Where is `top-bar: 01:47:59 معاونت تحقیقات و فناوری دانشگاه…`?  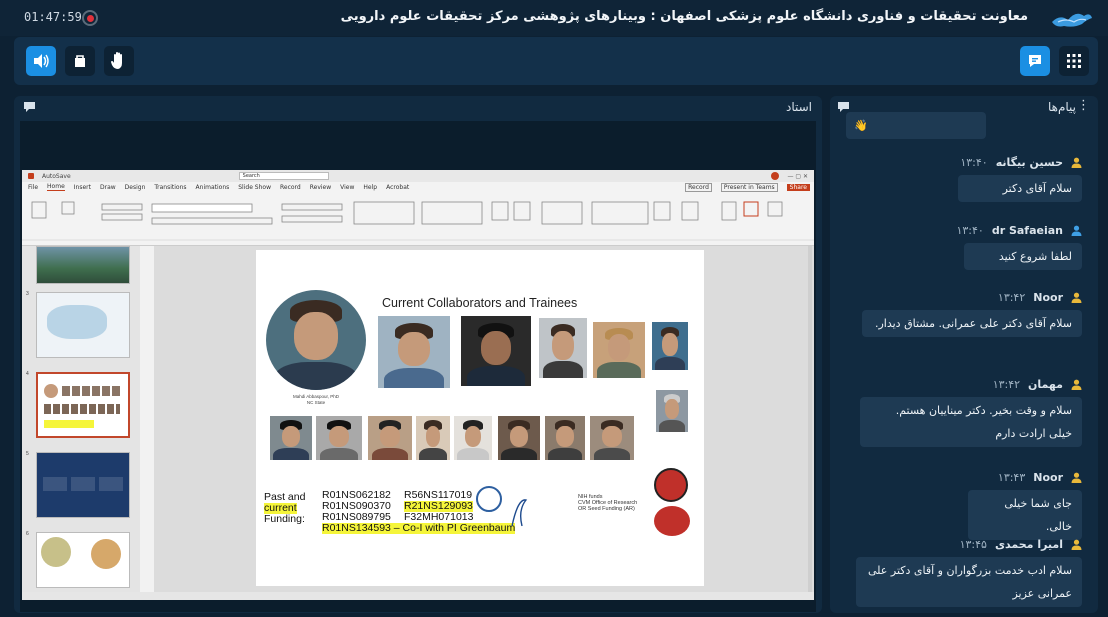
top-bar: 01:47:59 معاونت تحقیقات و فناوری دانشگاه… is located at coordinates (554, 18).